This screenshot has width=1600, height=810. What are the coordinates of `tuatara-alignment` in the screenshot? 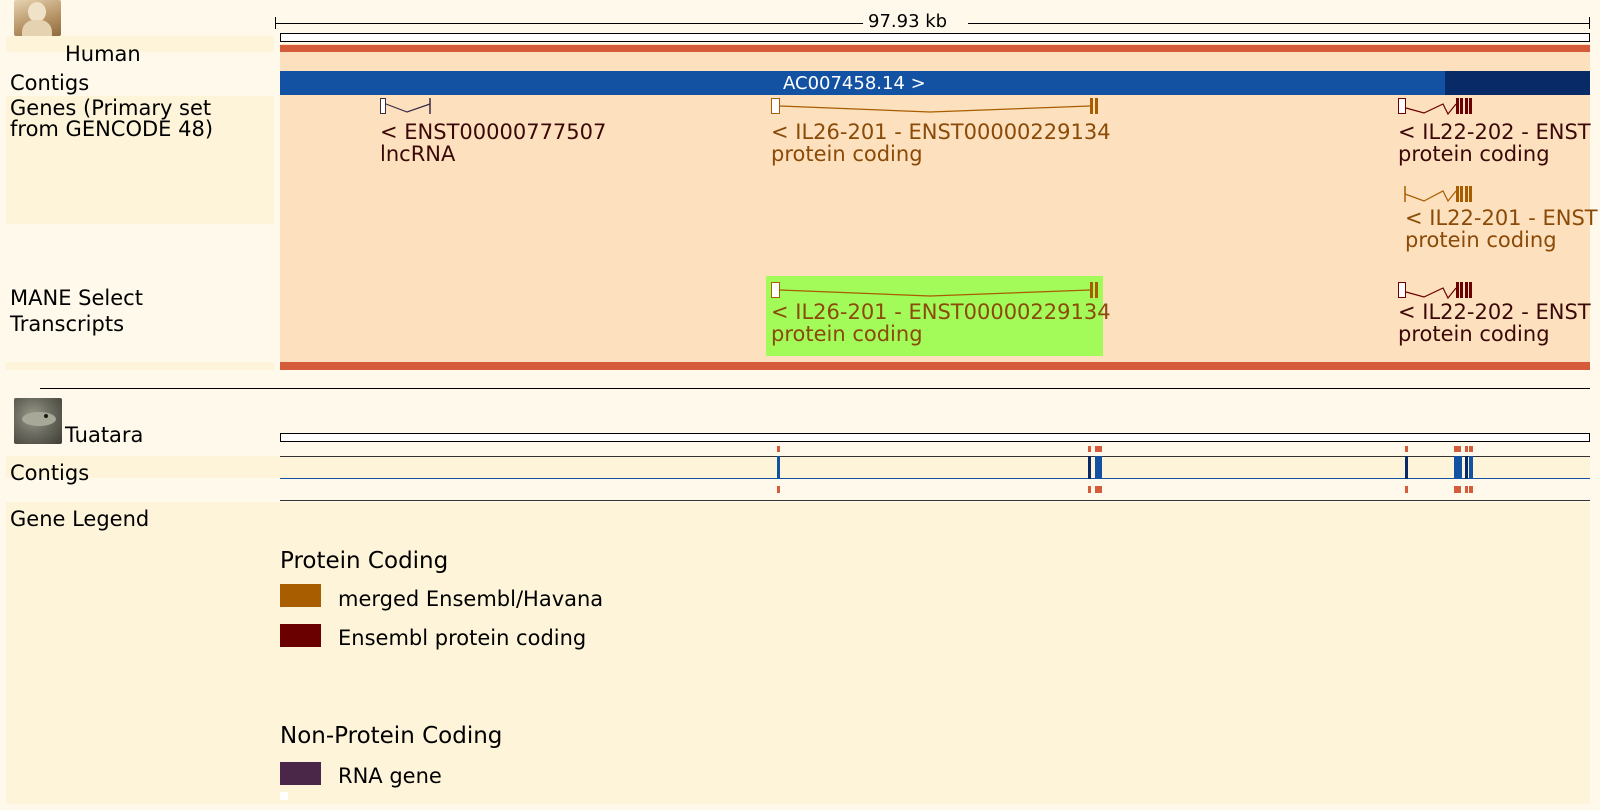 It's located at (800, 470).